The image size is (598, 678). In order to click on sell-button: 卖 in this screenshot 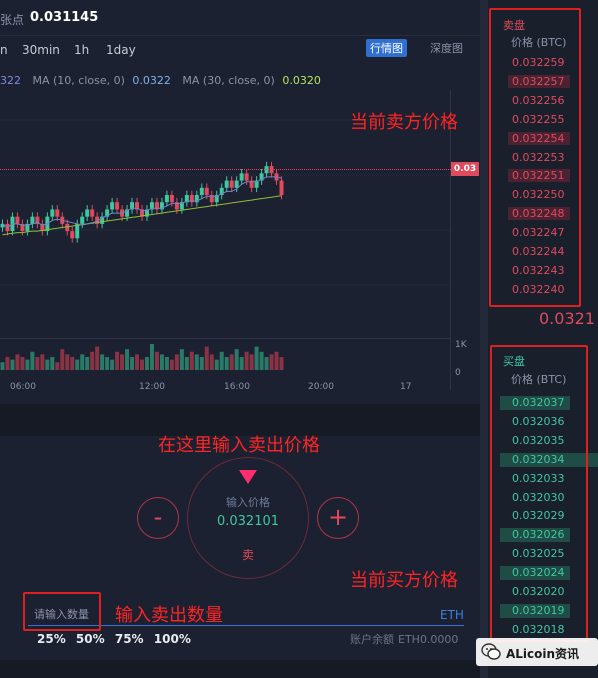, I will do `click(248, 554)`.